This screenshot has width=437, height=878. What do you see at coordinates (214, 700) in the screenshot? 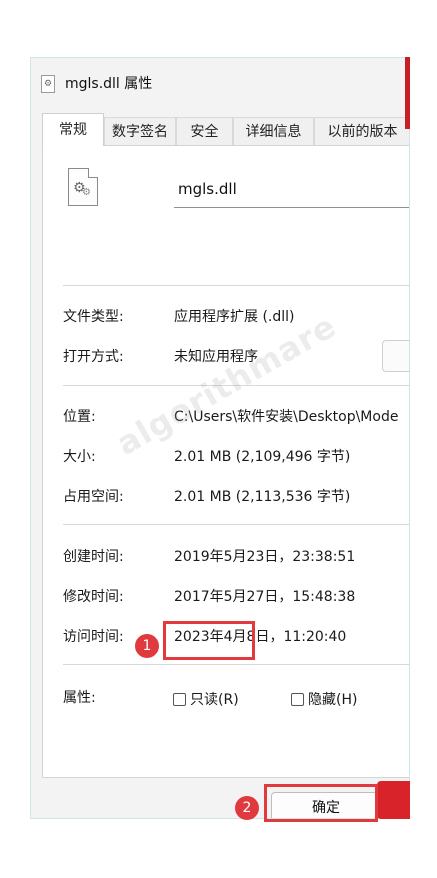
I see `readonly-label: 只读(R)` at bounding box center [214, 700].